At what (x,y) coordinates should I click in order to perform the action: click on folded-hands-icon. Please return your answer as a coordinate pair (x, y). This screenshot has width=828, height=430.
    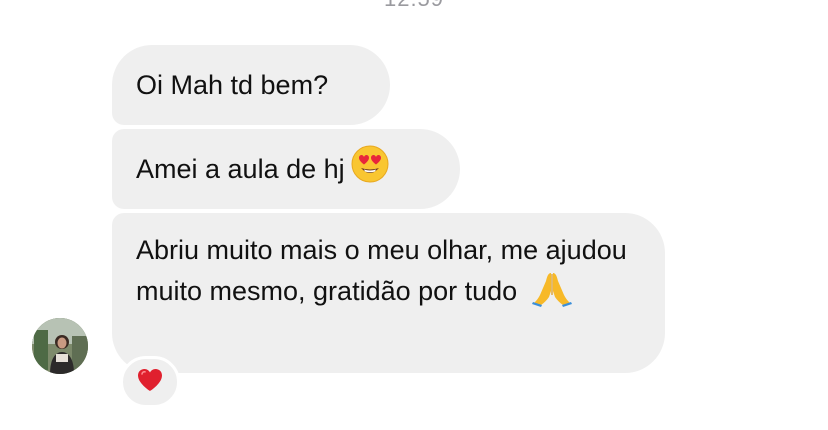
    Looking at the image, I should click on (552, 293).